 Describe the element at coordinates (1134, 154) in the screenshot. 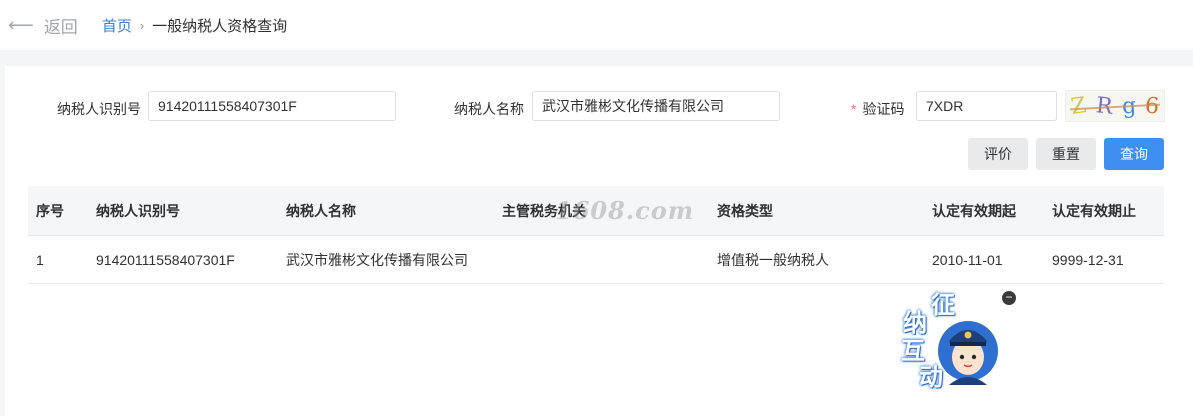

I see `query-button: 查询` at that location.